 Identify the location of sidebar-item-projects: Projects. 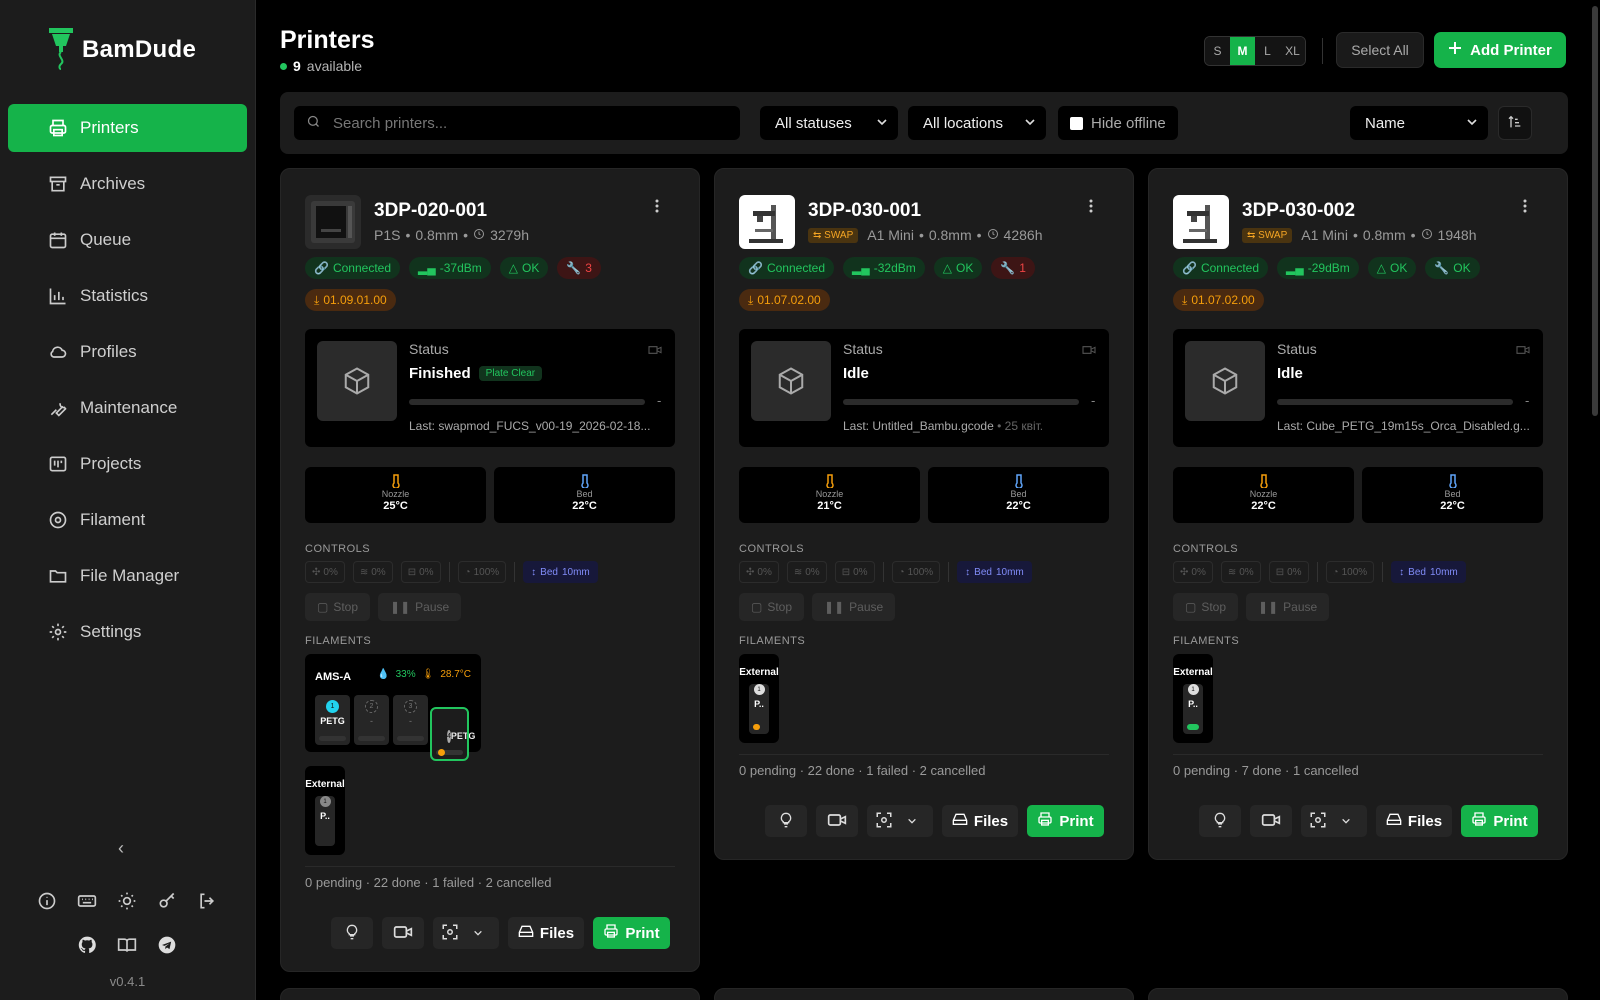
(127, 464).